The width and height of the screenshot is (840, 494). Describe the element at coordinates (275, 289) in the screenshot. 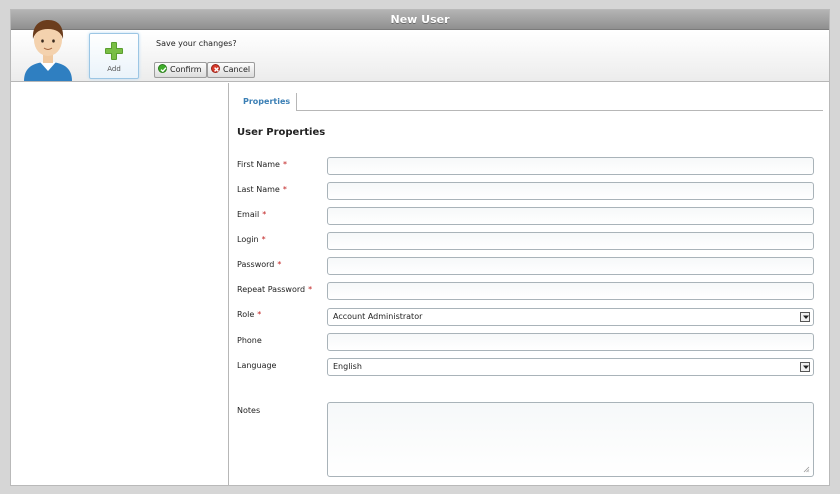

I see `repeat-password-label: Repeat Password *` at that location.